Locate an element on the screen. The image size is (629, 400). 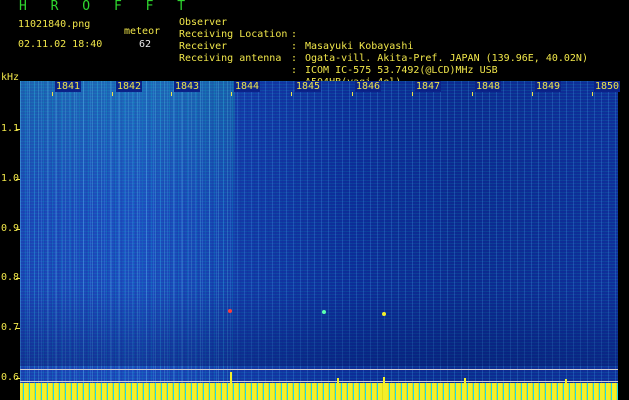
info-key: Receiving Location is located at coordinates (233, 34).